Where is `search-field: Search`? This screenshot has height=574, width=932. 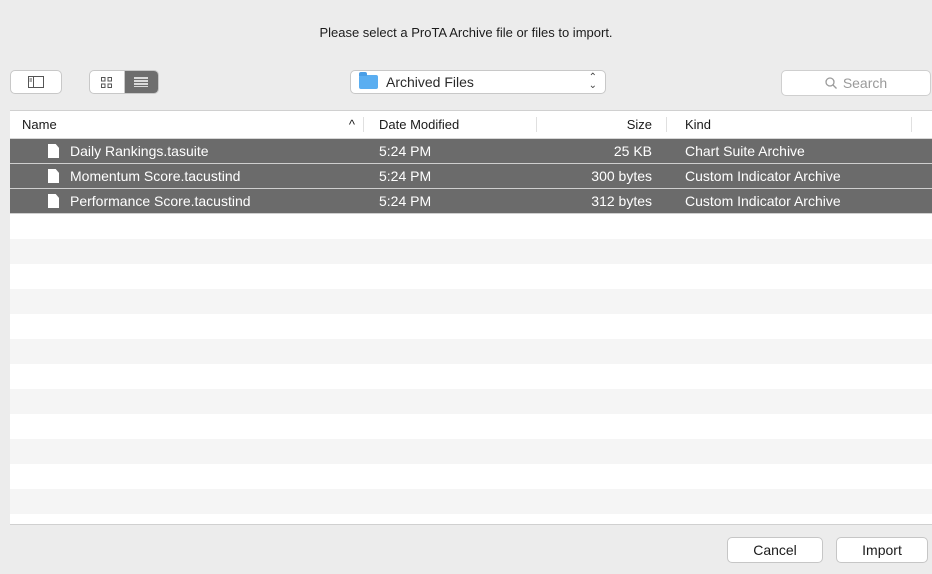 search-field: Search is located at coordinates (856, 83).